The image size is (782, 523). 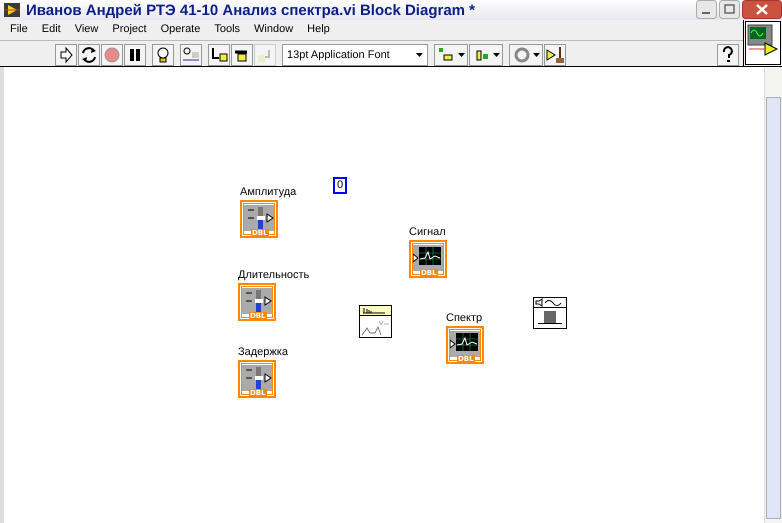 I want to click on menu-item: Operate, so click(x=180, y=31).